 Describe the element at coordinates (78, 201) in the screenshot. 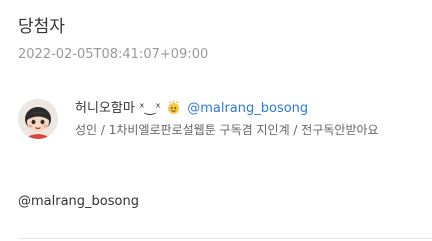

I see `mention-text: @malrang_bosong` at that location.